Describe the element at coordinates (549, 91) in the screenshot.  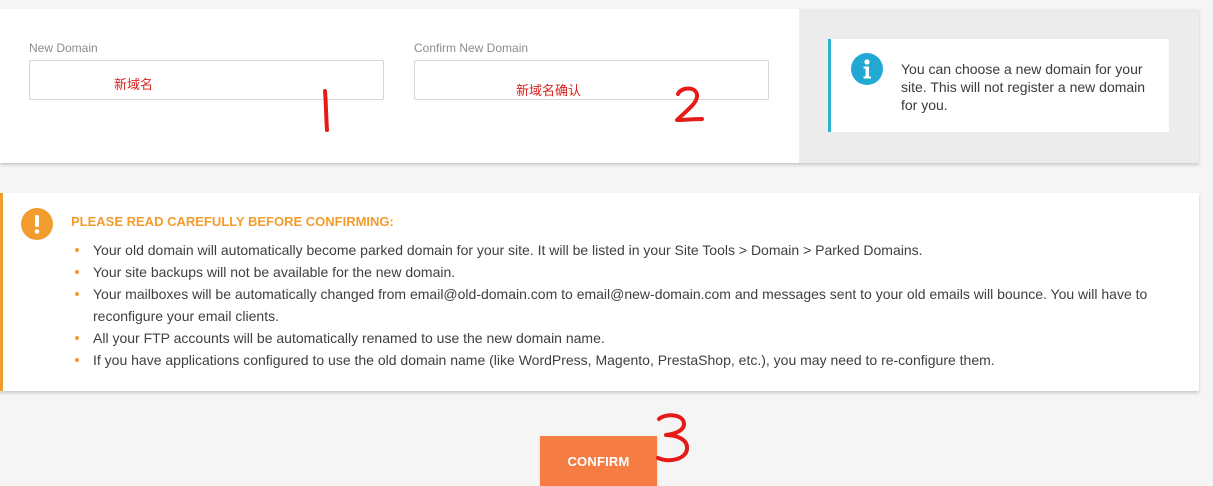
I see `handwritten-note-confirm-domain: 新域名确认` at that location.